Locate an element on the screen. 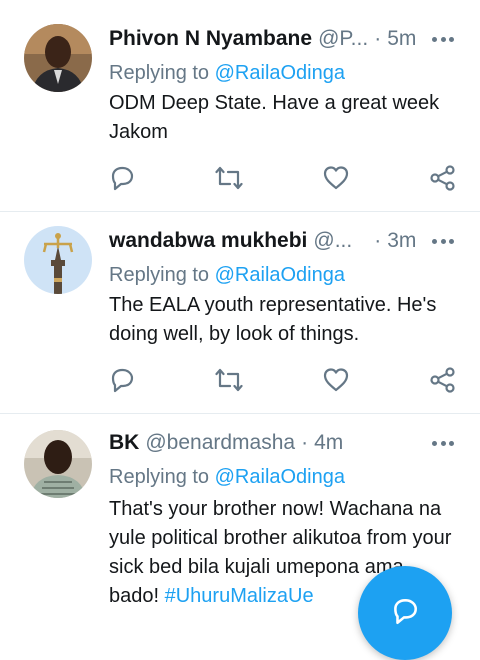 The image size is (480, 660). tweet-header: wandabwa mukhebi @... · 3m is located at coordinates (282, 241).